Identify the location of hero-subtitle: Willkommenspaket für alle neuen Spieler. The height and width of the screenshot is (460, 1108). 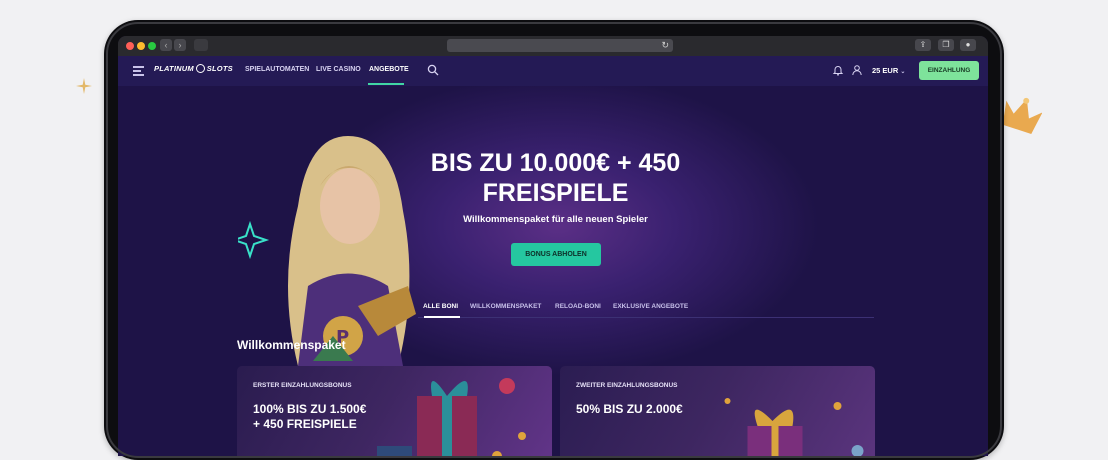
(555, 219).